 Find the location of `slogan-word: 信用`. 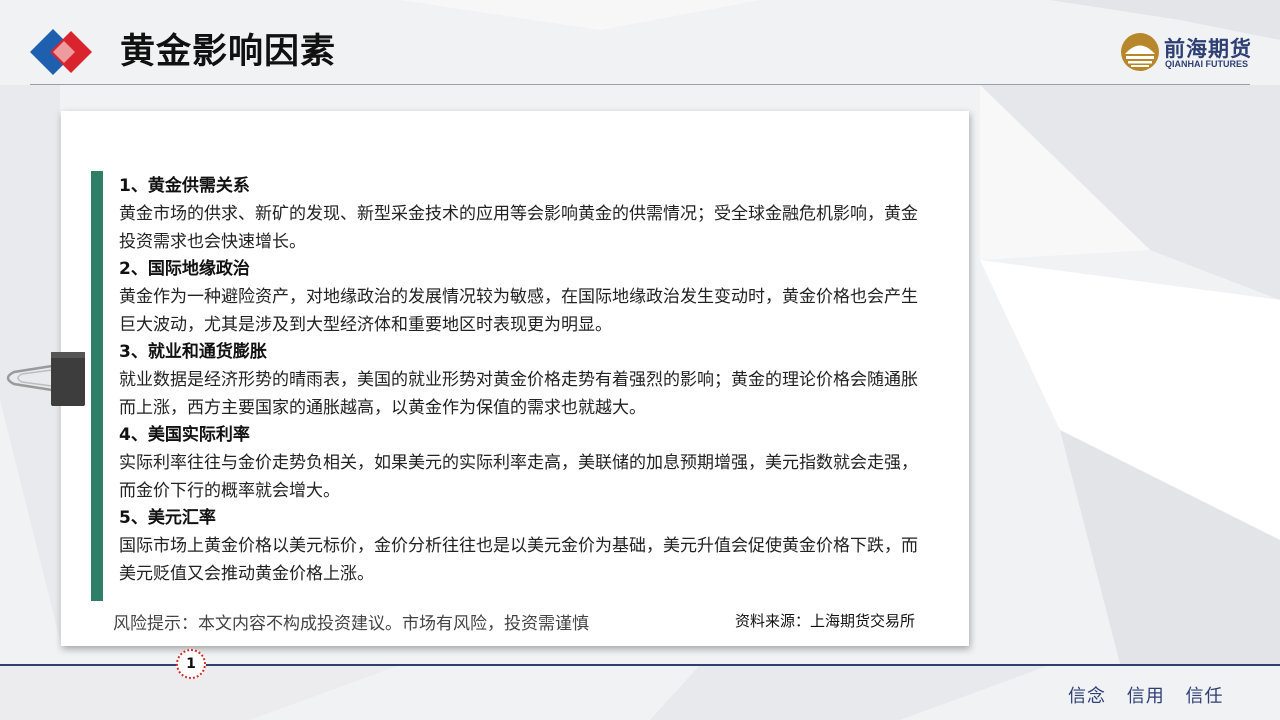

slogan-word: 信用 is located at coordinates (1145, 696).